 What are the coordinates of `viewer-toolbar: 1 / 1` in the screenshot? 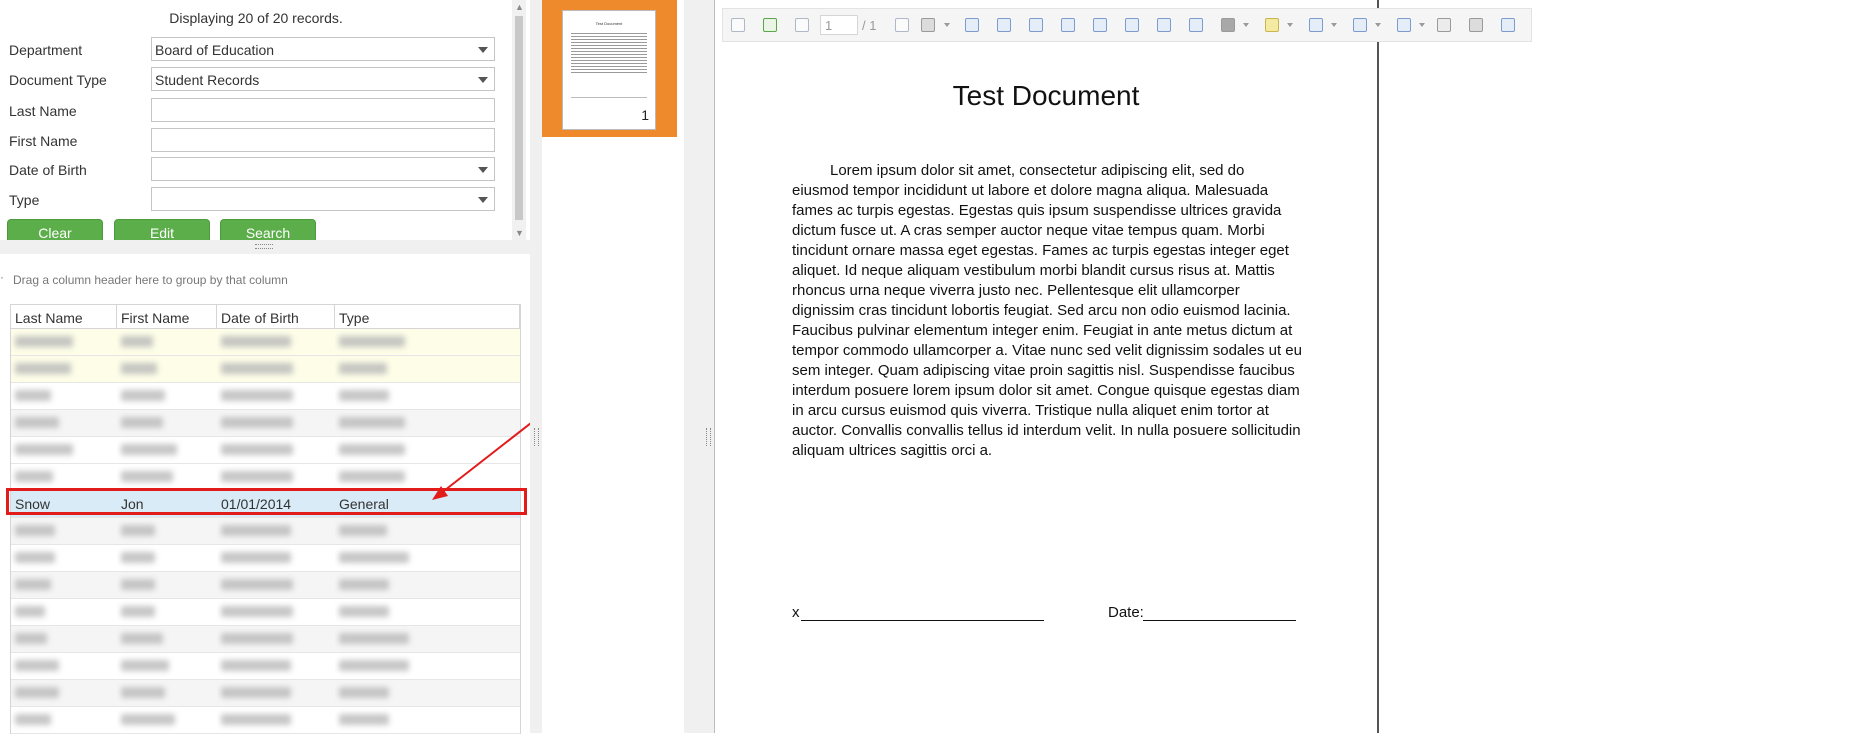 It's located at (1127, 25).